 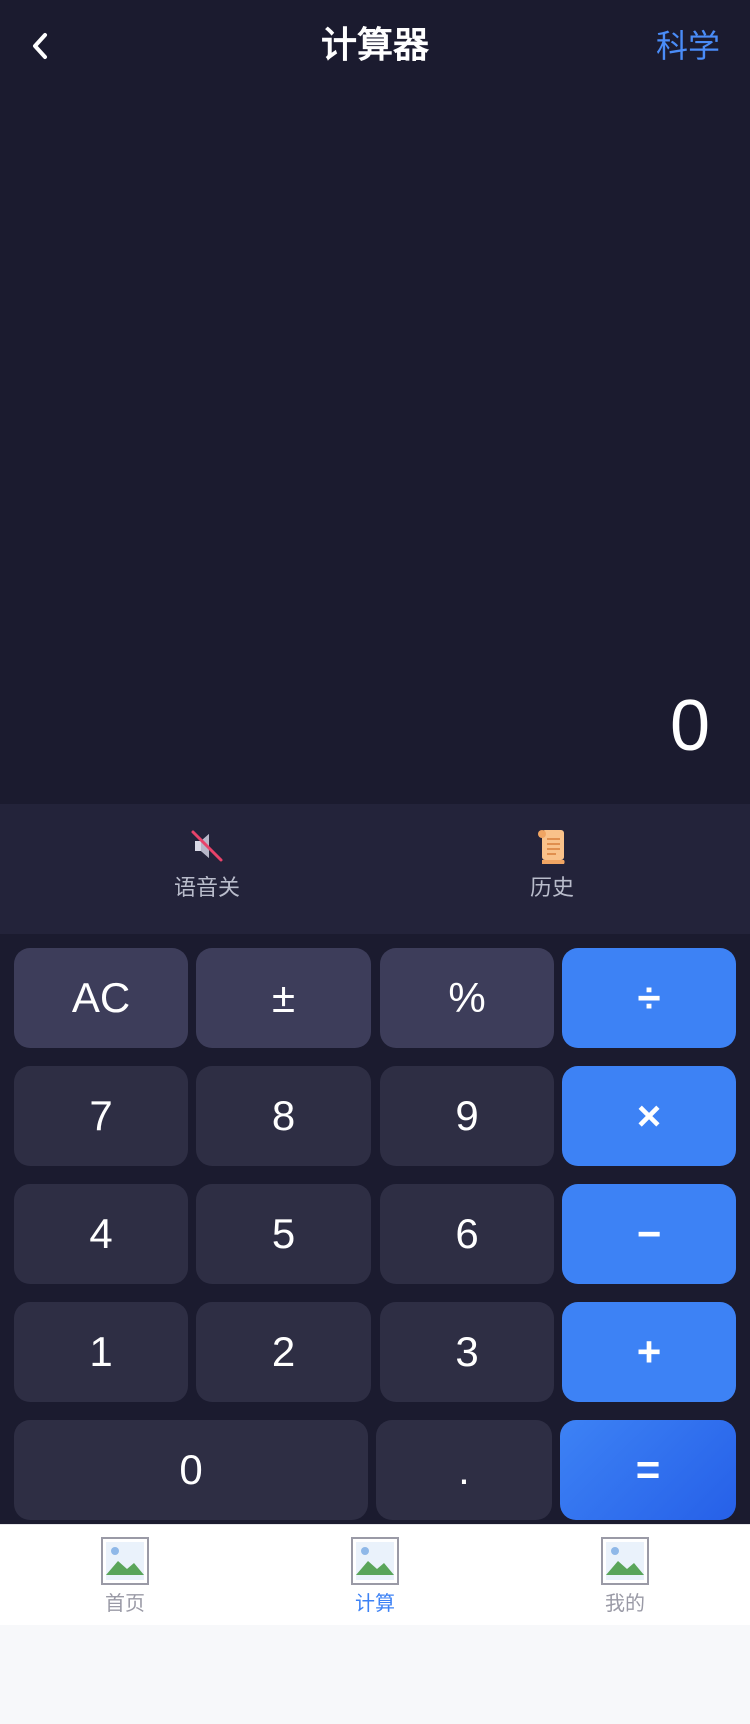 I want to click on digit-3-key: 3, so click(x=467, y=1352).